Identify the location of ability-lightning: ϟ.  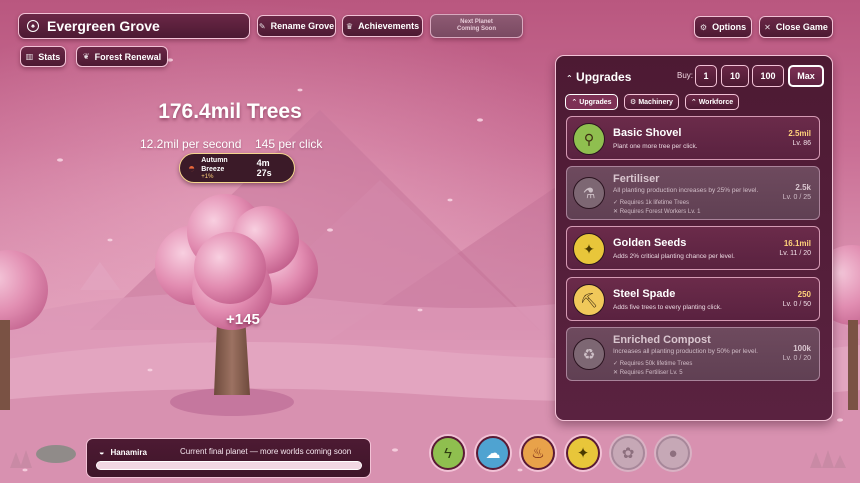
(448, 453).